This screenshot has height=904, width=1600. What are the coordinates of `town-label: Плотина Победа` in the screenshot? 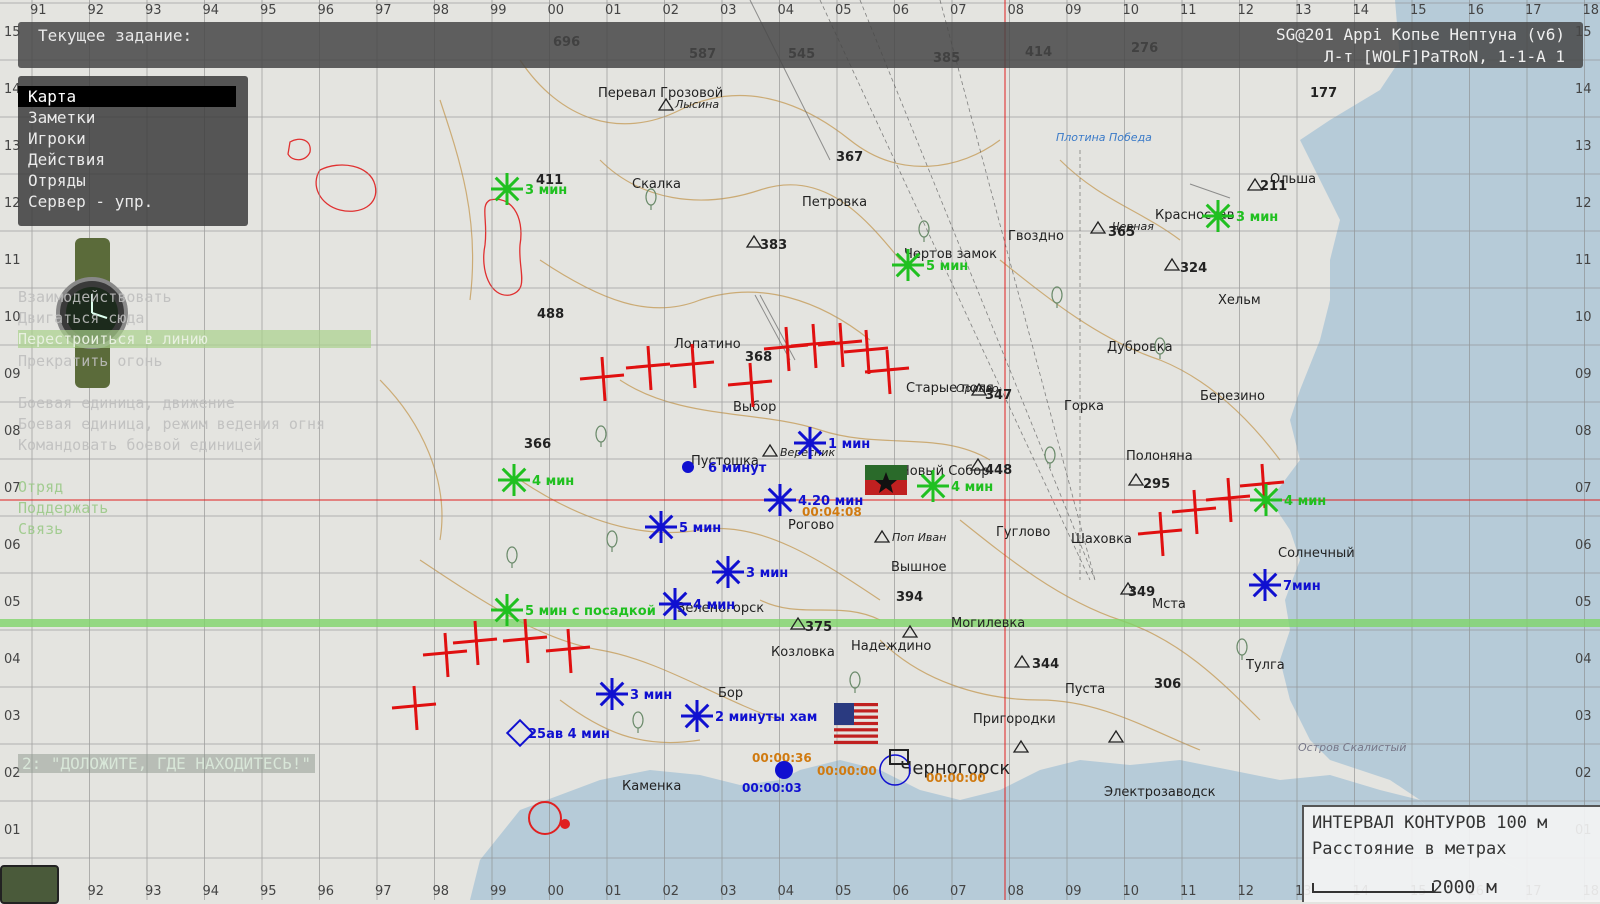 It's located at (1104, 137).